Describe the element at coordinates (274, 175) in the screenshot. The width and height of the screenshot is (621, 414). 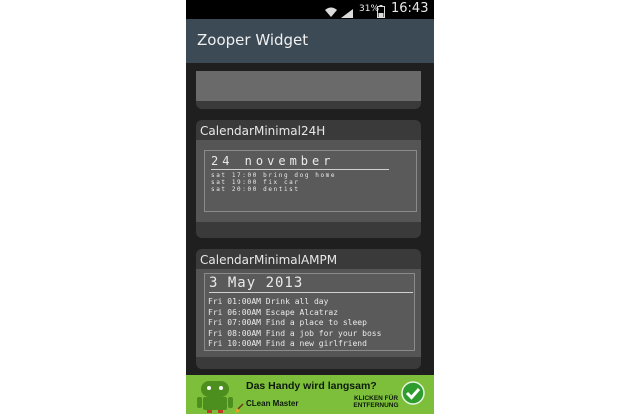
I see `calendar-event: sat 17:00 bring dog home` at that location.